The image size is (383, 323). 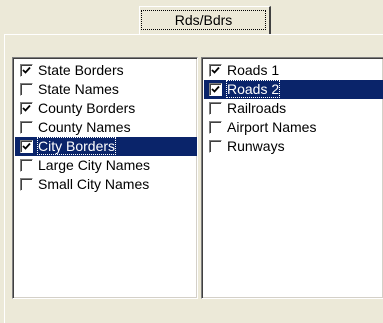 What do you see at coordinates (256, 146) in the screenshot?
I see `item-label: Runways` at bounding box center [256, 146].